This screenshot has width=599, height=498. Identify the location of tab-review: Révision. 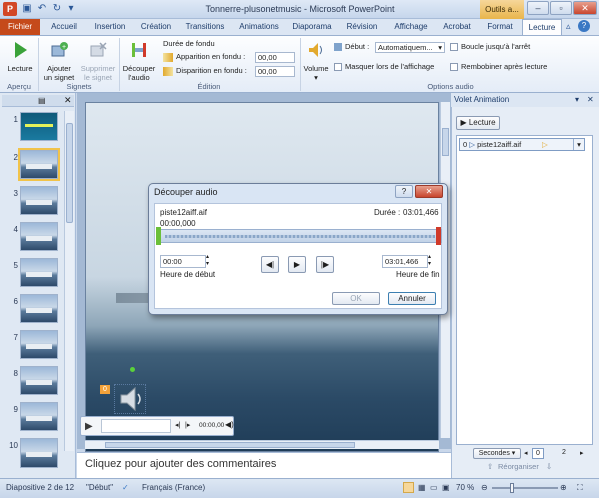
(362, 27).